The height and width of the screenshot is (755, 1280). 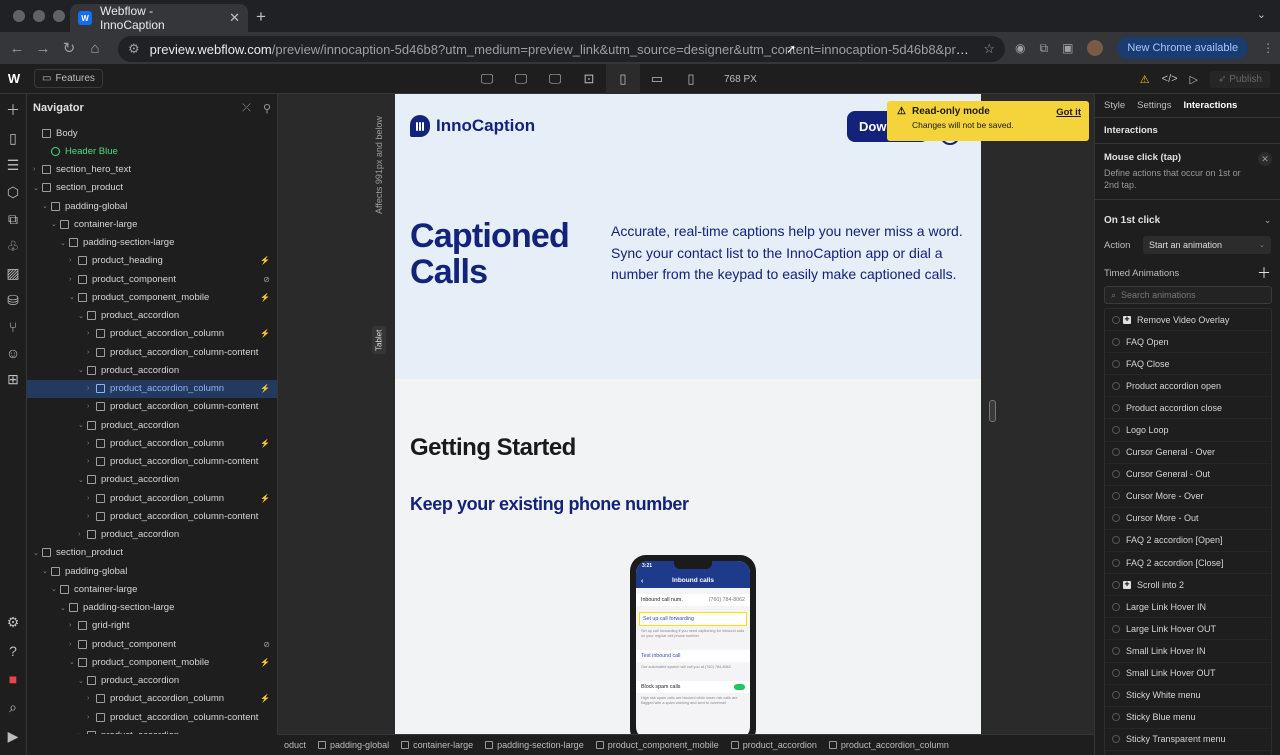 What do you see at coordinates (623, 79) in the screenshot?
I see `tablet-icon: ▯` at bounding box center [623, 79].